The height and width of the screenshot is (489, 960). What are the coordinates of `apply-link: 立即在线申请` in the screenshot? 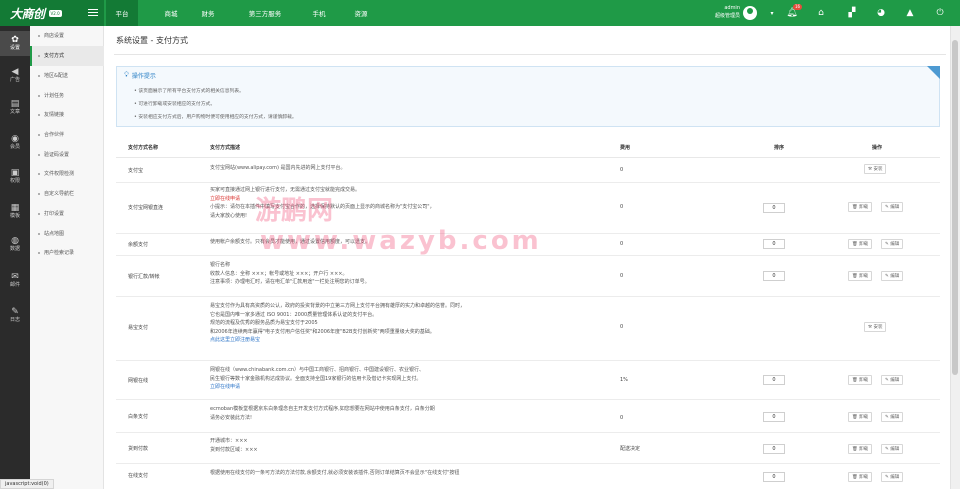 It's located at (375, 387).